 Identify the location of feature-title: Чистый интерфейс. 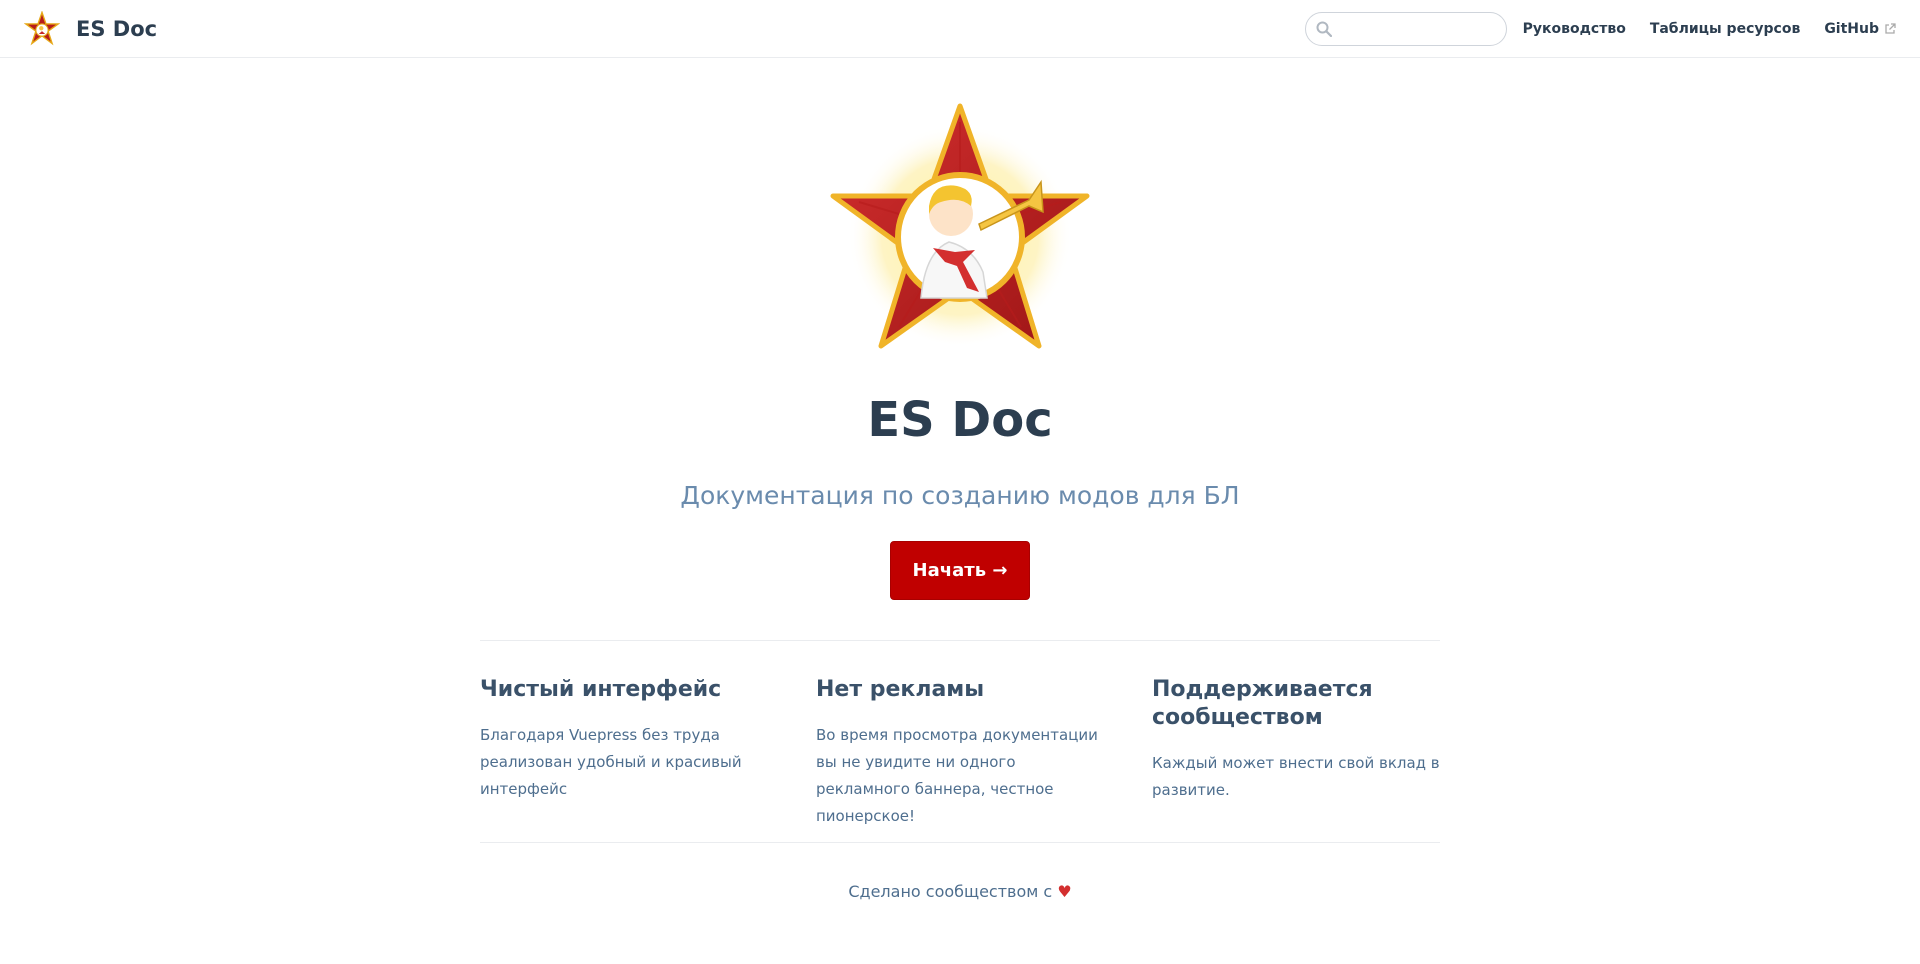
(601, 689).